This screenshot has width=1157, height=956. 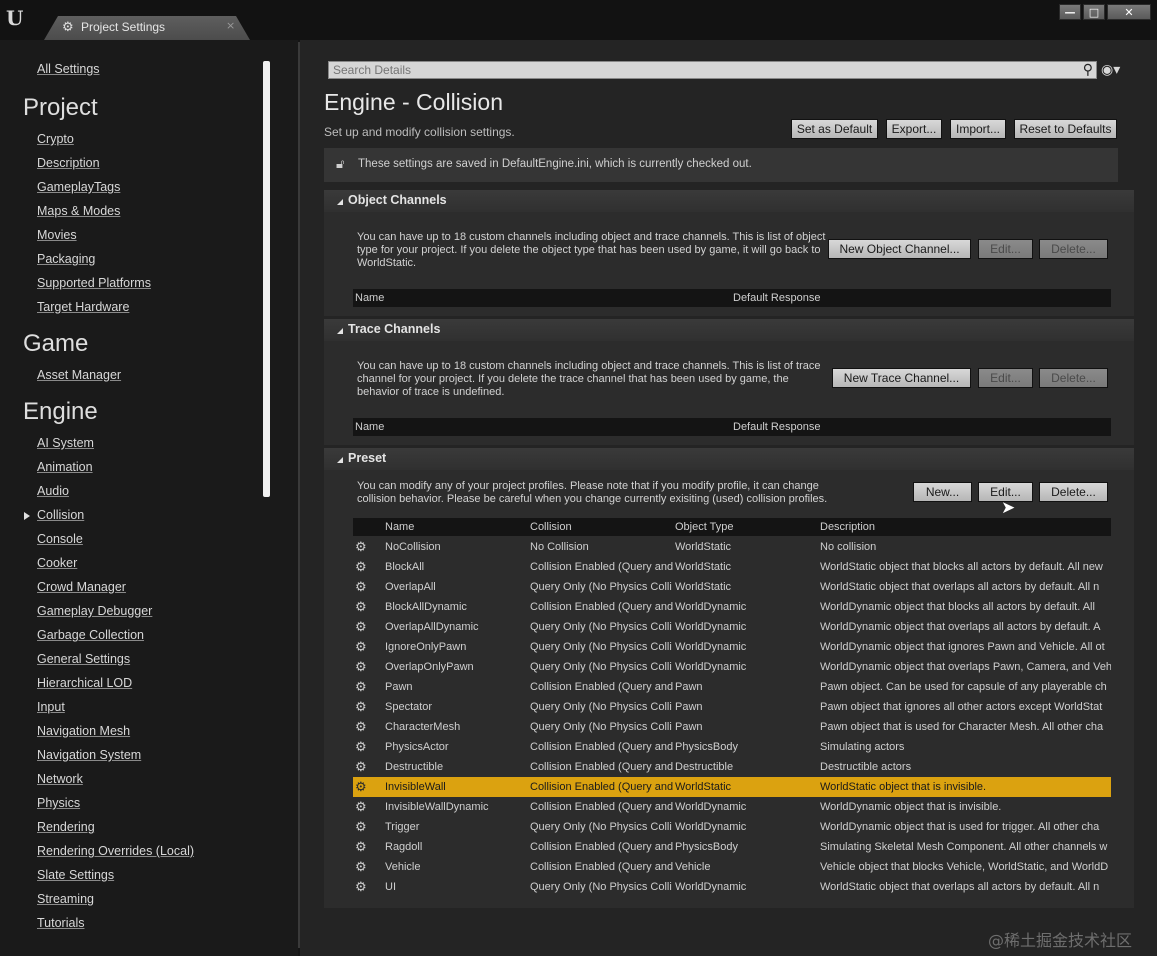 I want to click on section-header-trace-channels: Trace Channels, so click(x=729, y=330).